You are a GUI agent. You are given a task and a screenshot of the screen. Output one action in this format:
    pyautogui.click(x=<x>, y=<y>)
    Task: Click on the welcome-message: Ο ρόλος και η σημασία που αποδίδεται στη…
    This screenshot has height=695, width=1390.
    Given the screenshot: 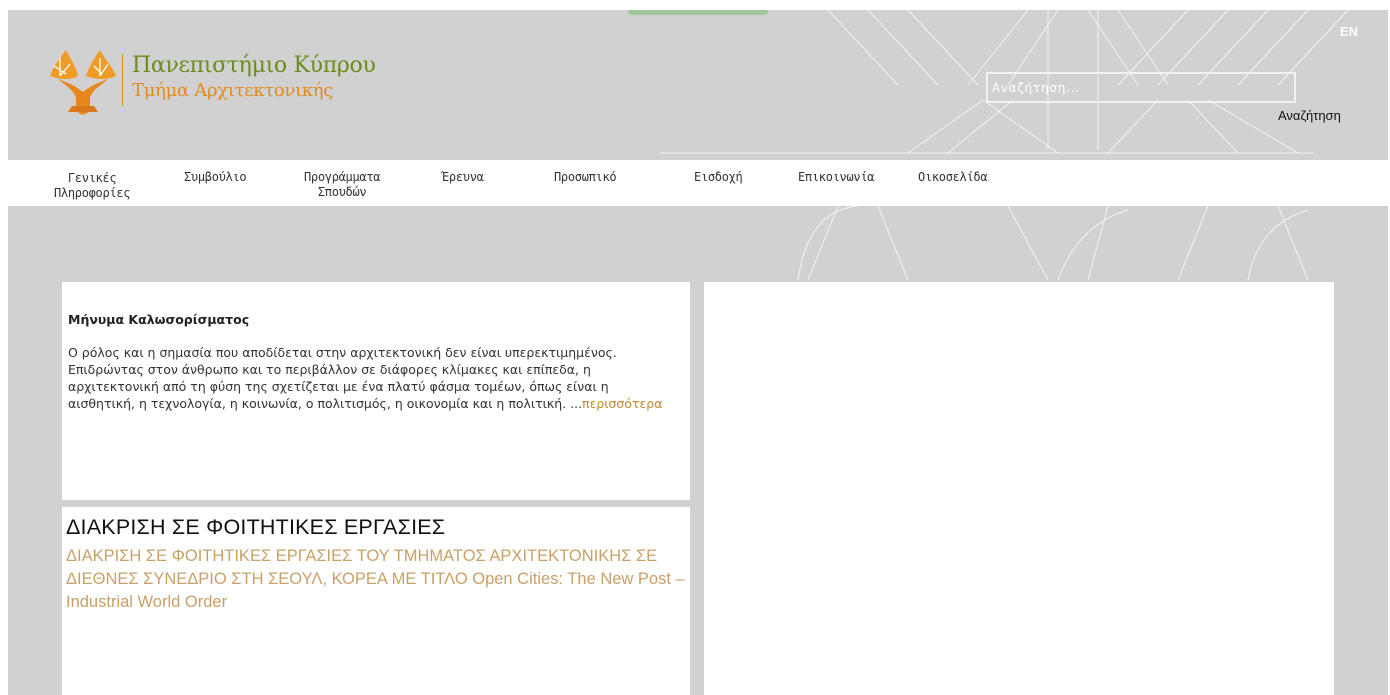 What is the action you would take?
    pyautogui.click(x=373, y=378)
    